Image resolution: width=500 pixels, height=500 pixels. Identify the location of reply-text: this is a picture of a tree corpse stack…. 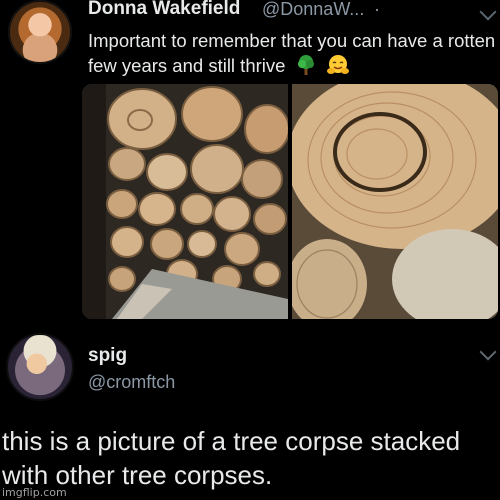
(231, 458).